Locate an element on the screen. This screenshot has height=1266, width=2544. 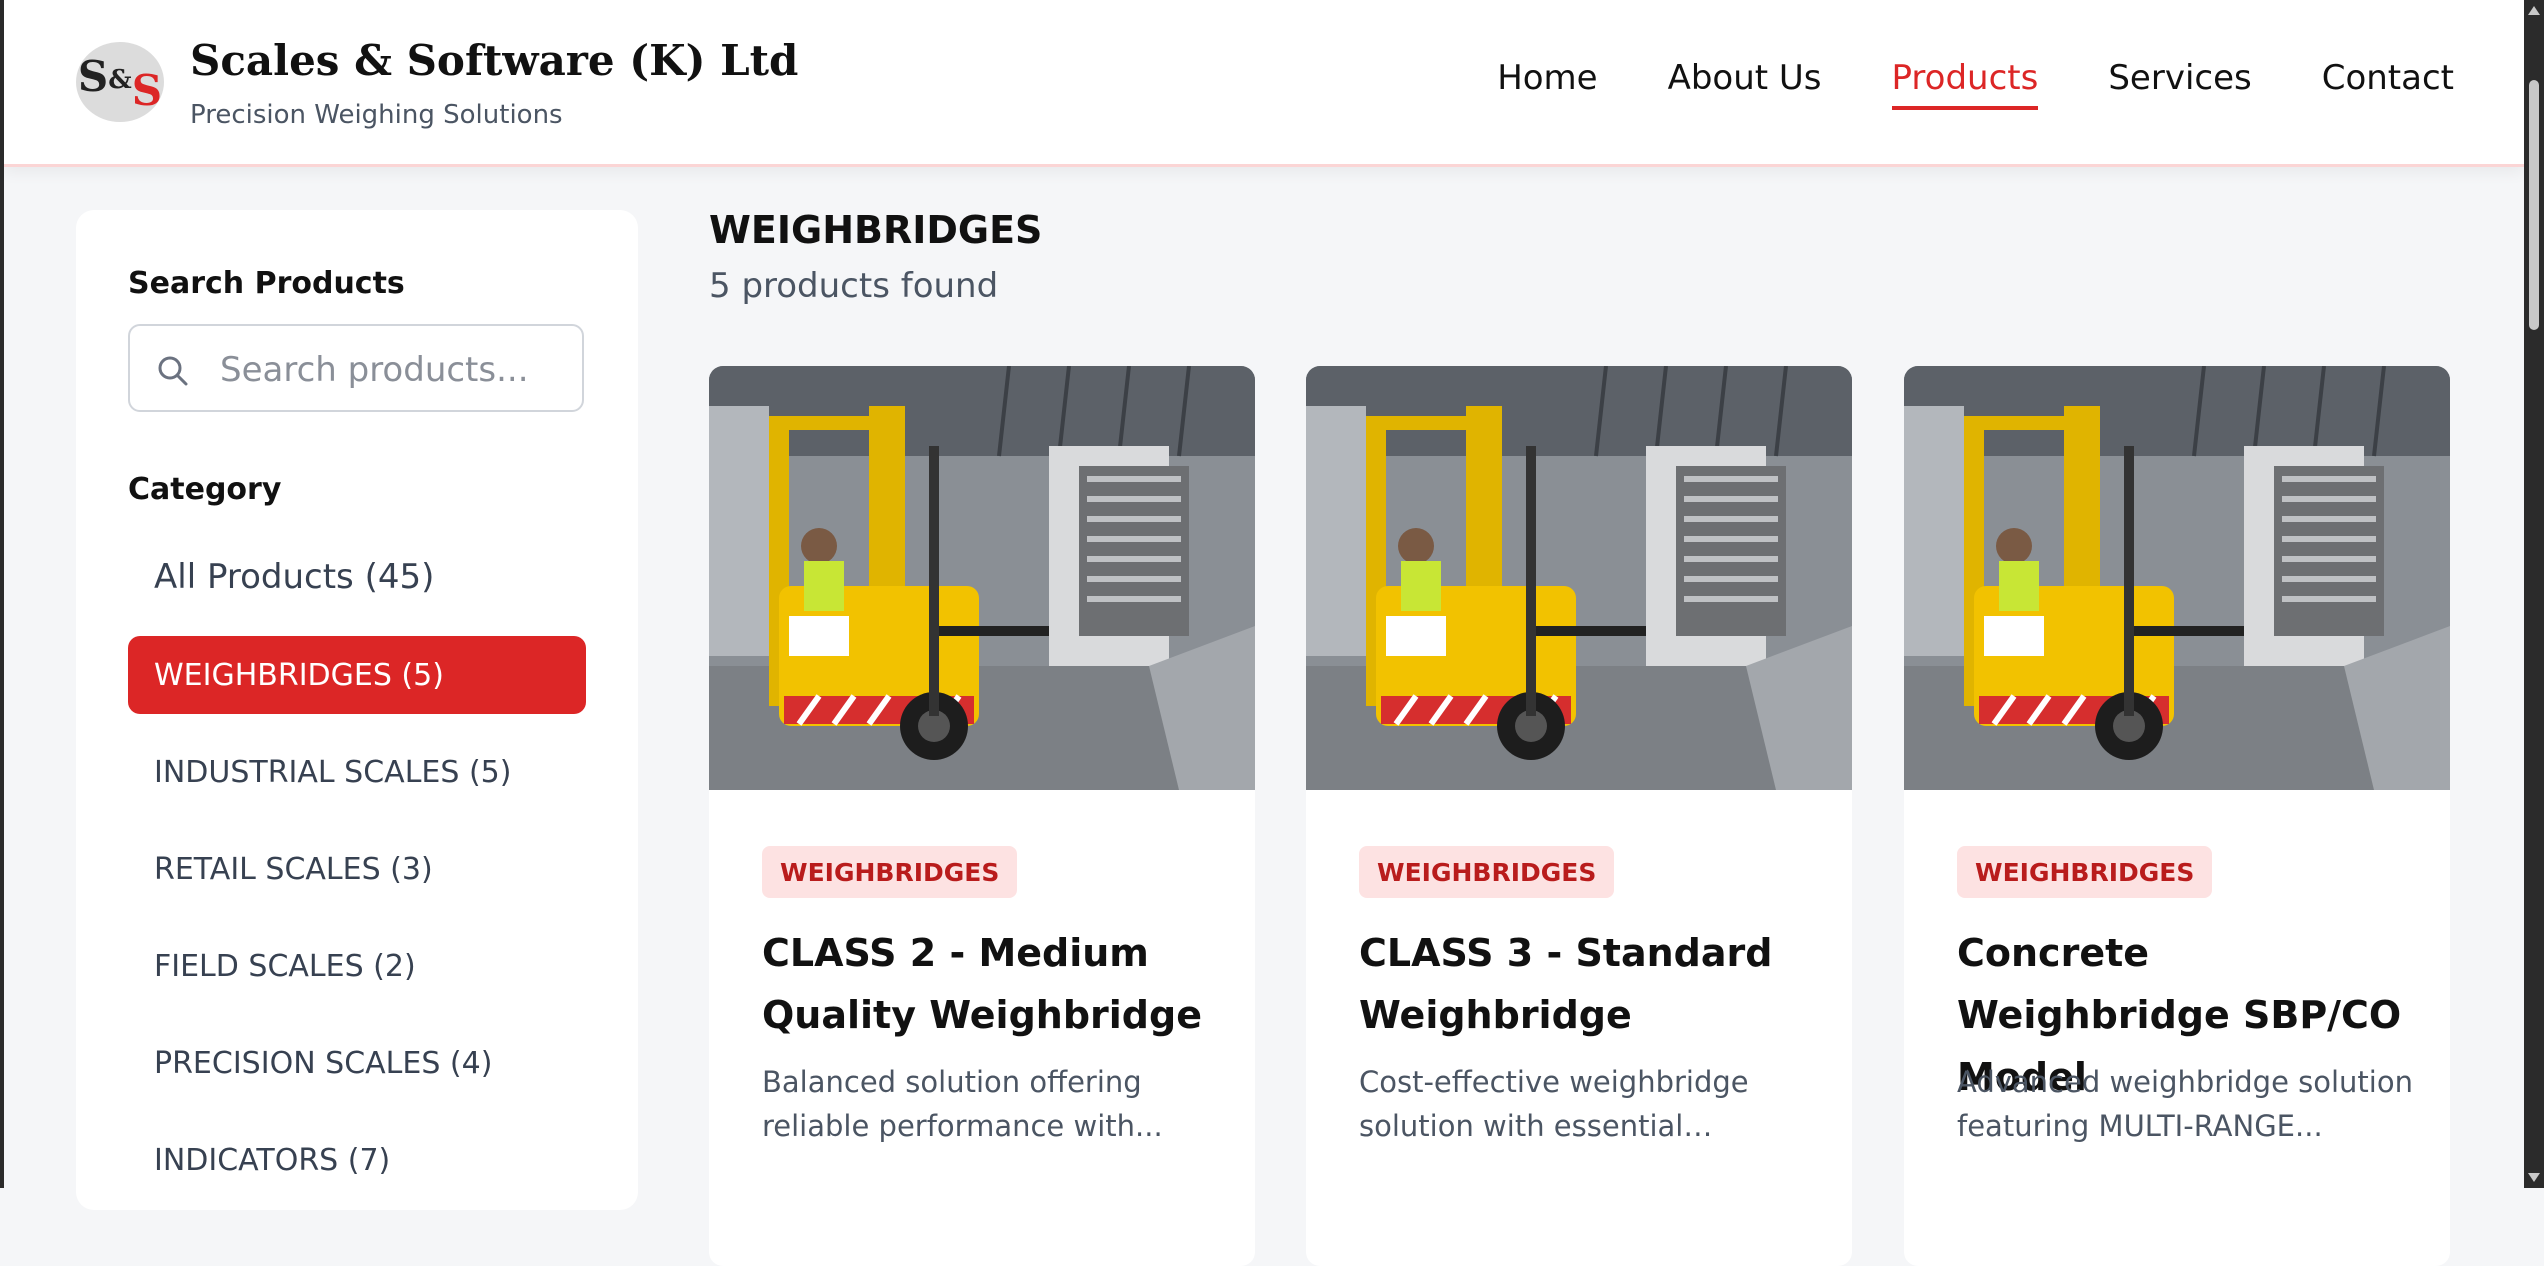
category-retail-scales: RETAIL SCALES (3) is located at coordinates (357, 869).